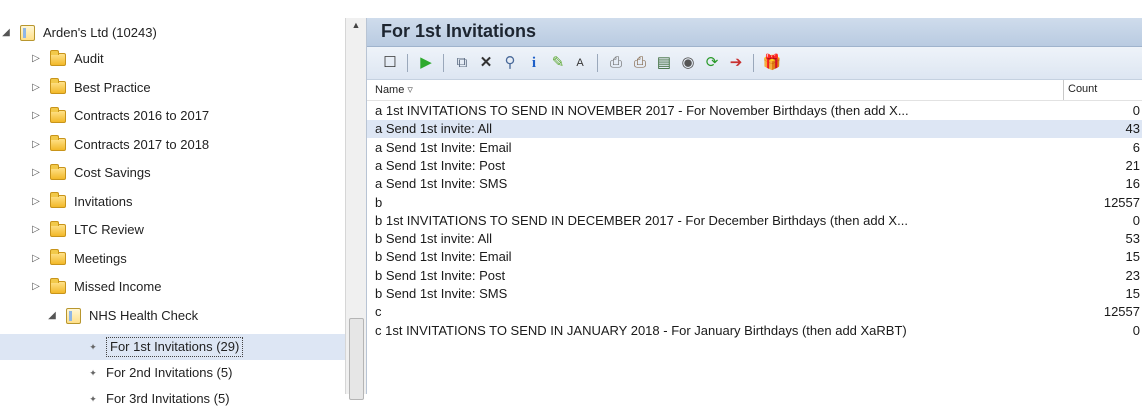  What do you see at coordinates (100, 32) in the screenshot?
I see `tree-node-label: Arden's Ltd (10243)` at bounding box center [100, 32].